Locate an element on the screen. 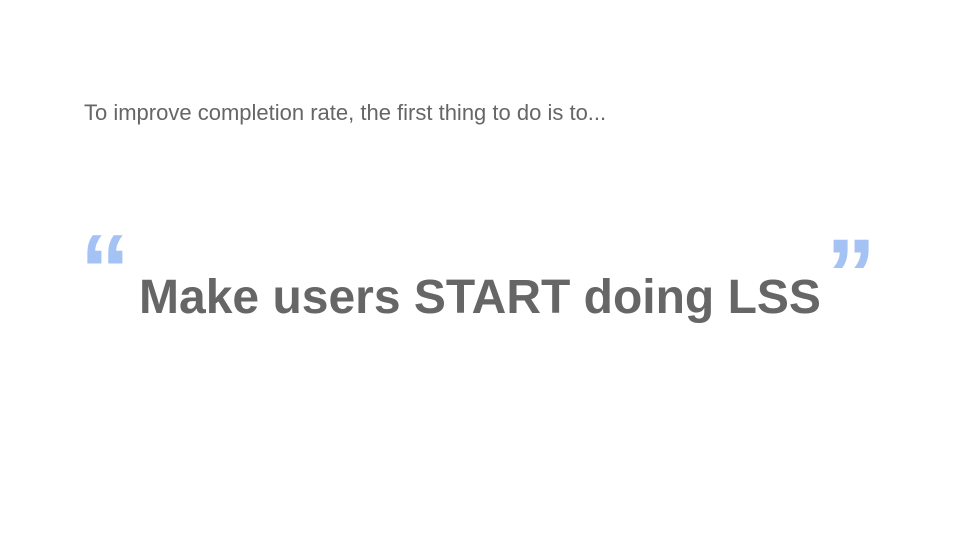 This screenshot has height=540, width=960. close-quote-icon: ” is located at coordinates (851, 275).